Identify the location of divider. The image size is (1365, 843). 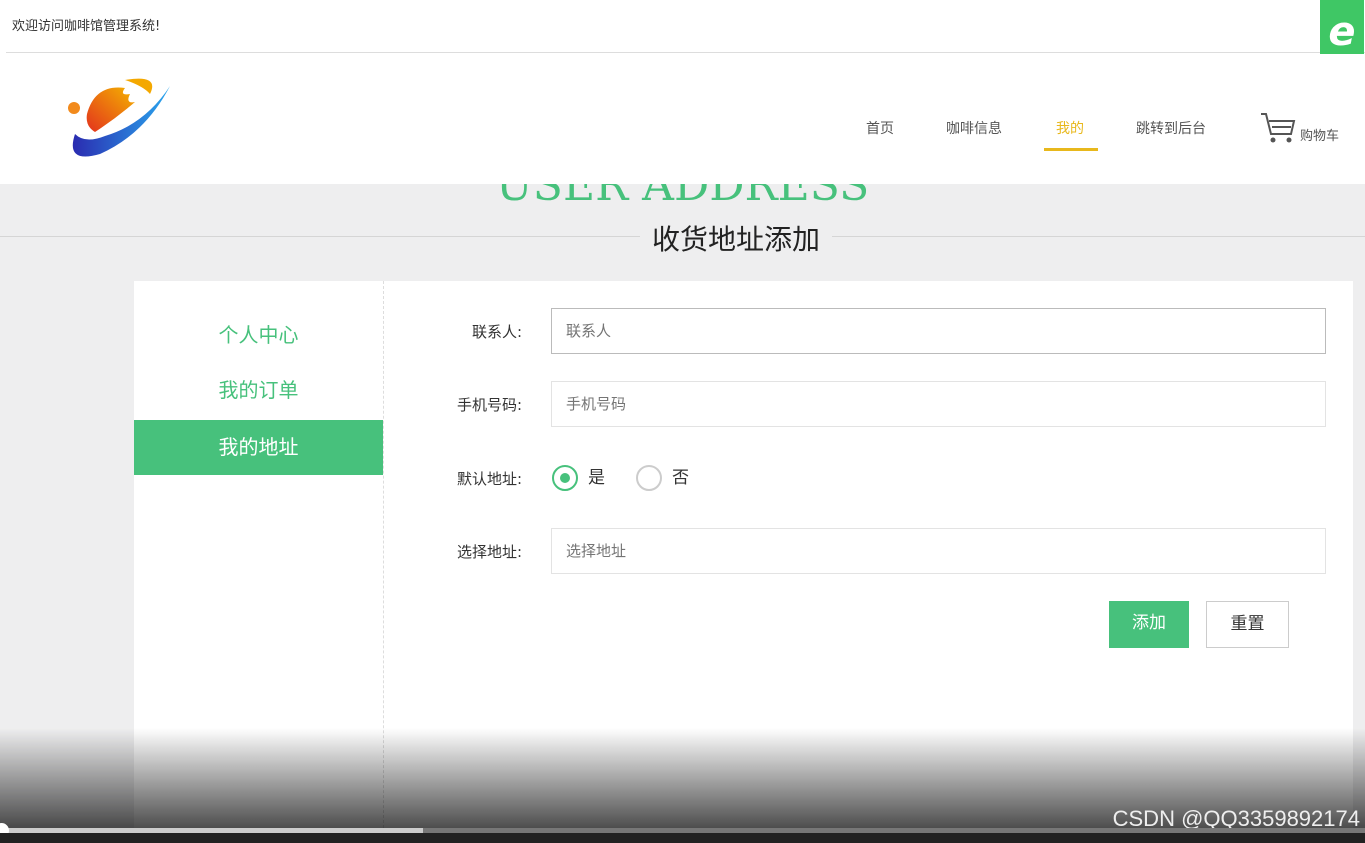
(685, 52).